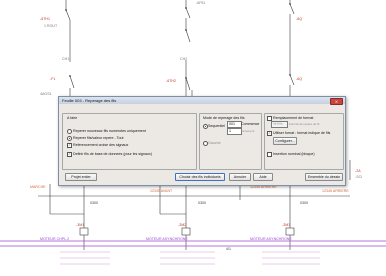 This screenshot has width=386, height=276. What do you see at coordinates (224, 118) in the screenshot?
I see `mode-group-heading: Mode de reperage des fils` at bounding box center [224, 118].